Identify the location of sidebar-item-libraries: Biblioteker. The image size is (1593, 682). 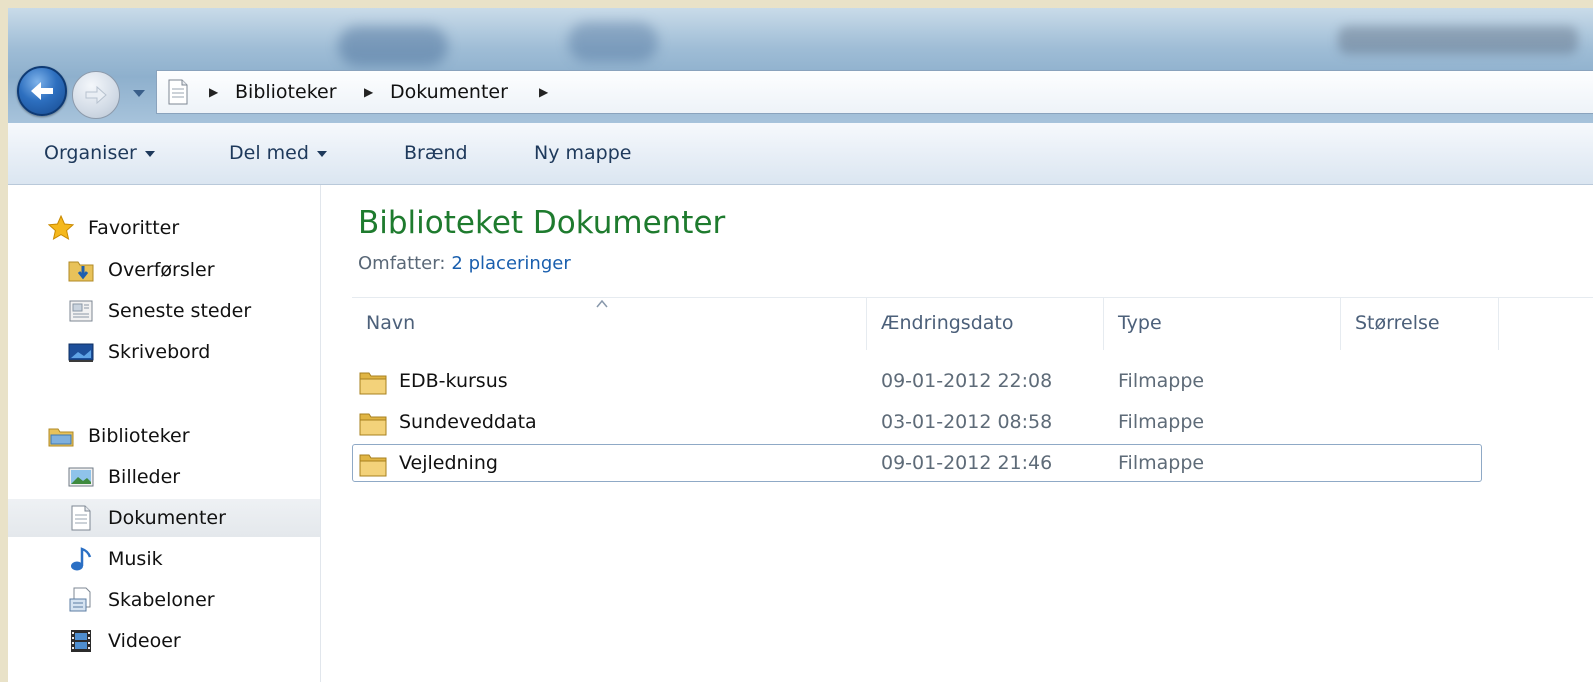
(164, 436).